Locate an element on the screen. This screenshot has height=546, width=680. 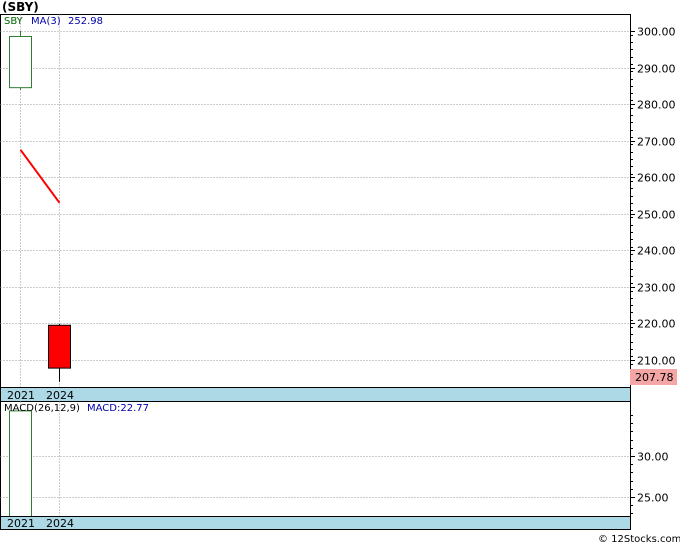
price-y-tick-label: 260.00 is located at coordinates (656, 178).